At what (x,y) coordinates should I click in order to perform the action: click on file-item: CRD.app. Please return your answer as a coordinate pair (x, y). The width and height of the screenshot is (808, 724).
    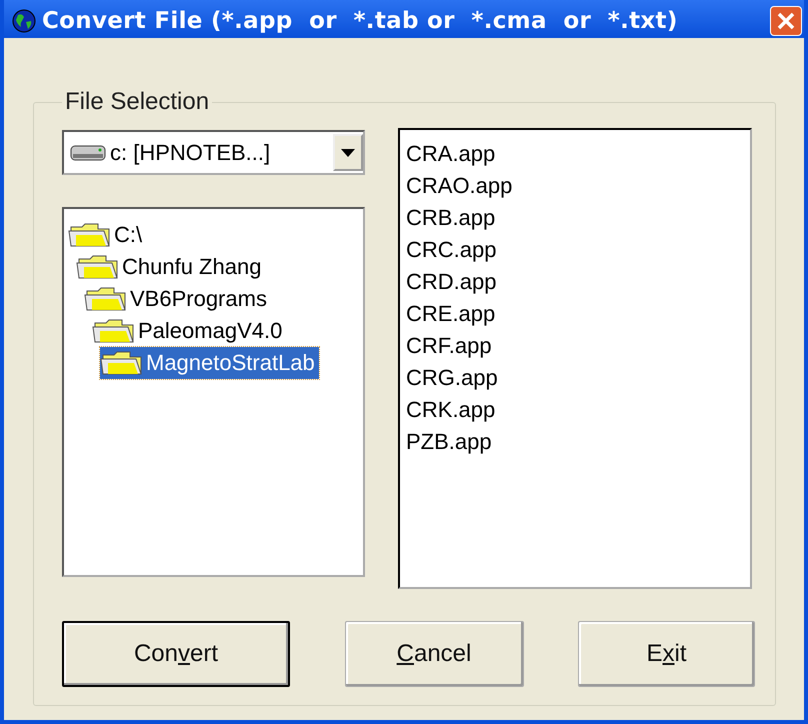
    Looking at the image, I should click on (575, 282).